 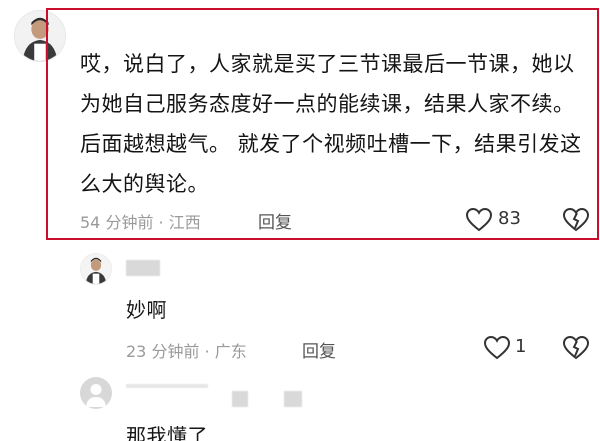 What do you see at coordinates (521, 346) in the screenshot?
I see `like-count: 1` at bounding box center [521, 346].